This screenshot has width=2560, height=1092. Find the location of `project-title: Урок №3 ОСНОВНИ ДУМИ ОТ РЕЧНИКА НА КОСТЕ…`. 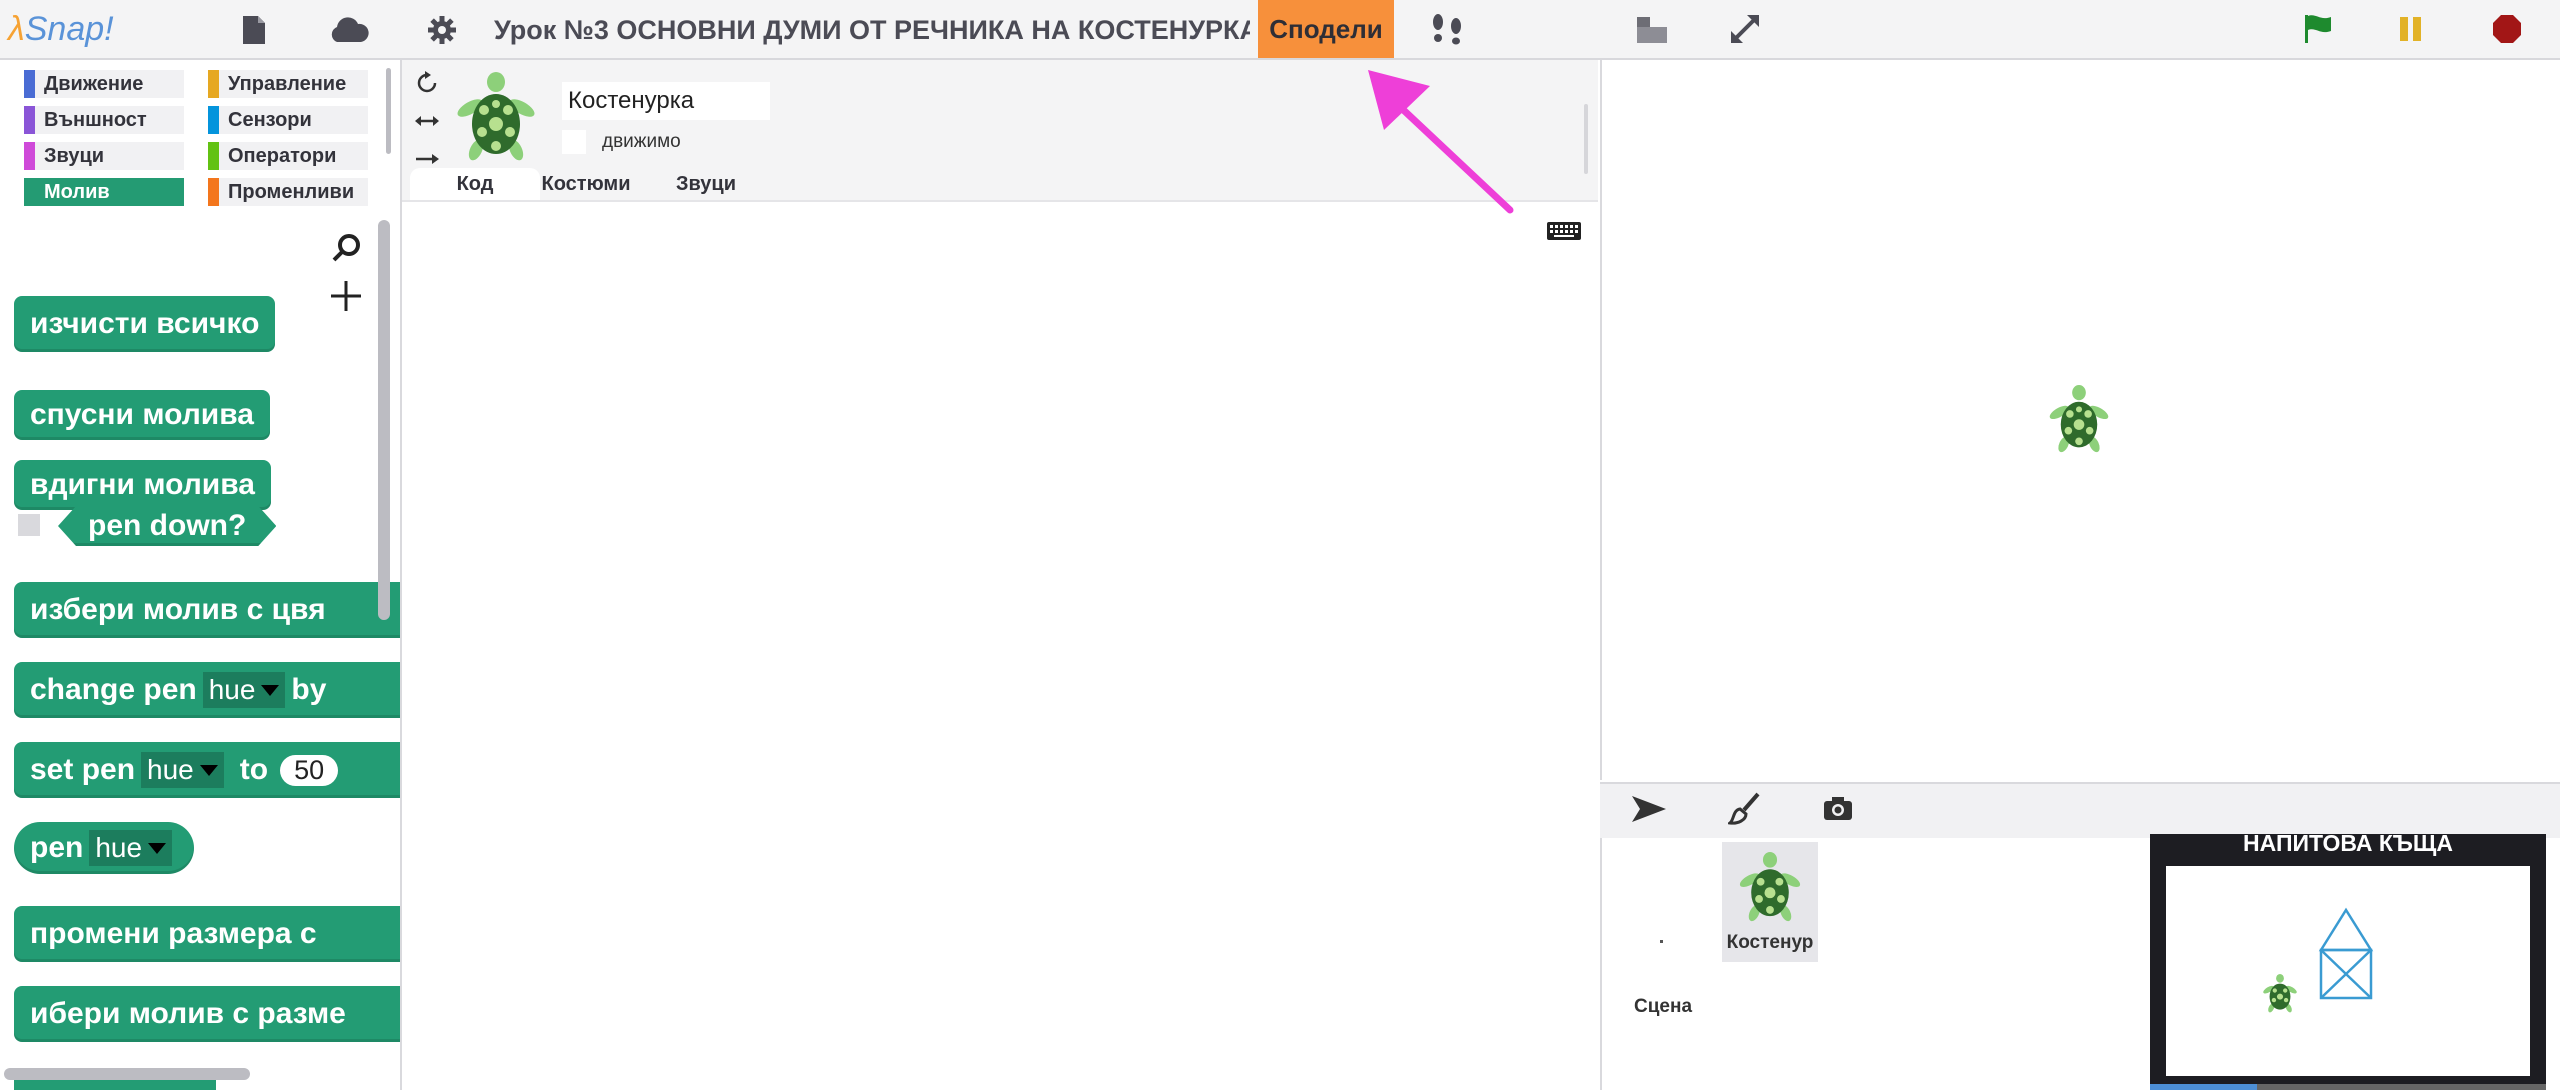

project-title: Урок №3 ОСНОВНИ ДУМИ ОТ РЕЧНИКА НА КОСТЕ… is located at coordinates (872, 30).